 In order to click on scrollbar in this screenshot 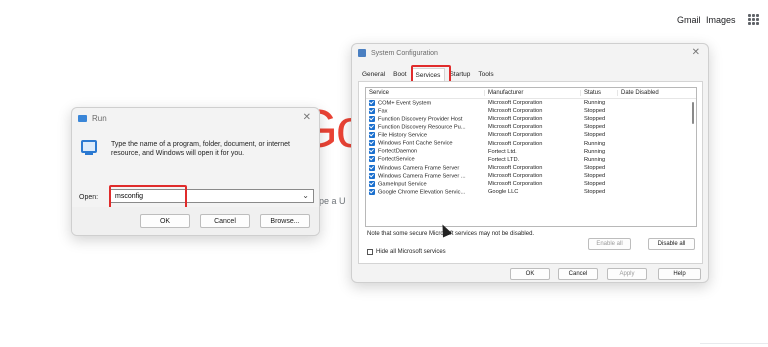, I will do `click(693, 113)`.